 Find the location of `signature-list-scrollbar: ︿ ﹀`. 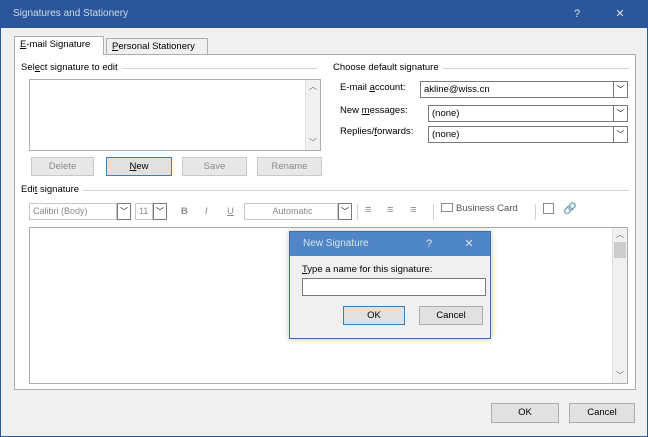

signature-list-scrollbar: ︿ ﹀ is located at coordinates (312, 115).